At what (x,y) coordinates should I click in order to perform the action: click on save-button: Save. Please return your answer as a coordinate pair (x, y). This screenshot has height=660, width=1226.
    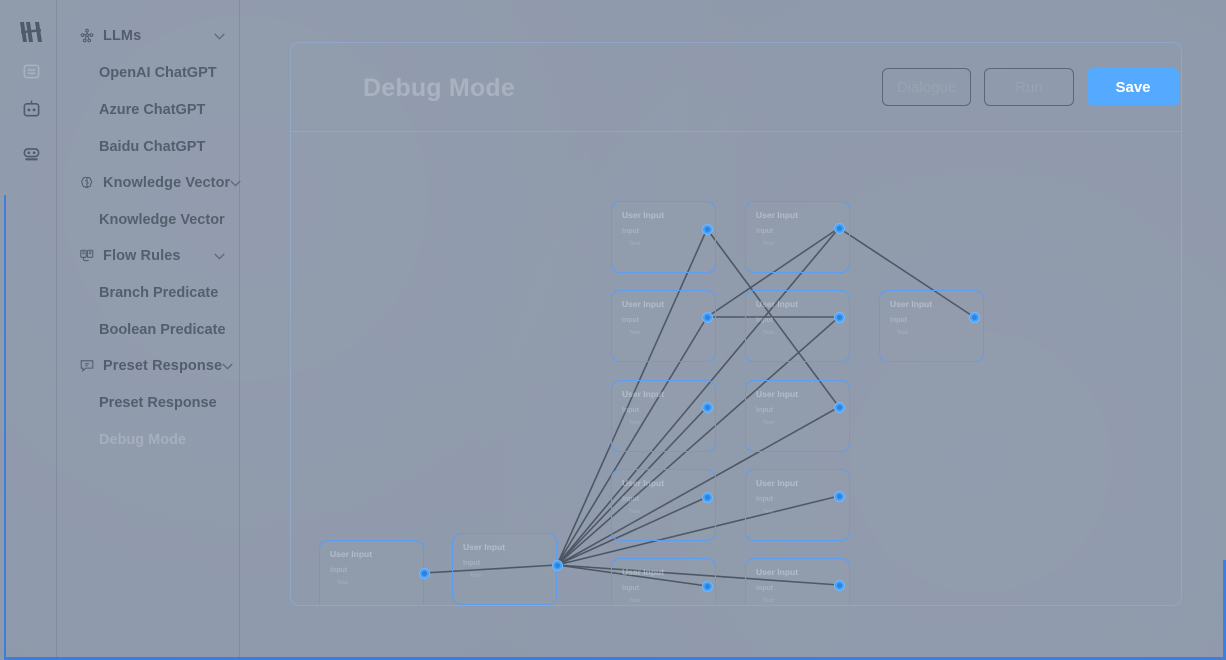
    Looking at the image, I should click on (1133, 87).